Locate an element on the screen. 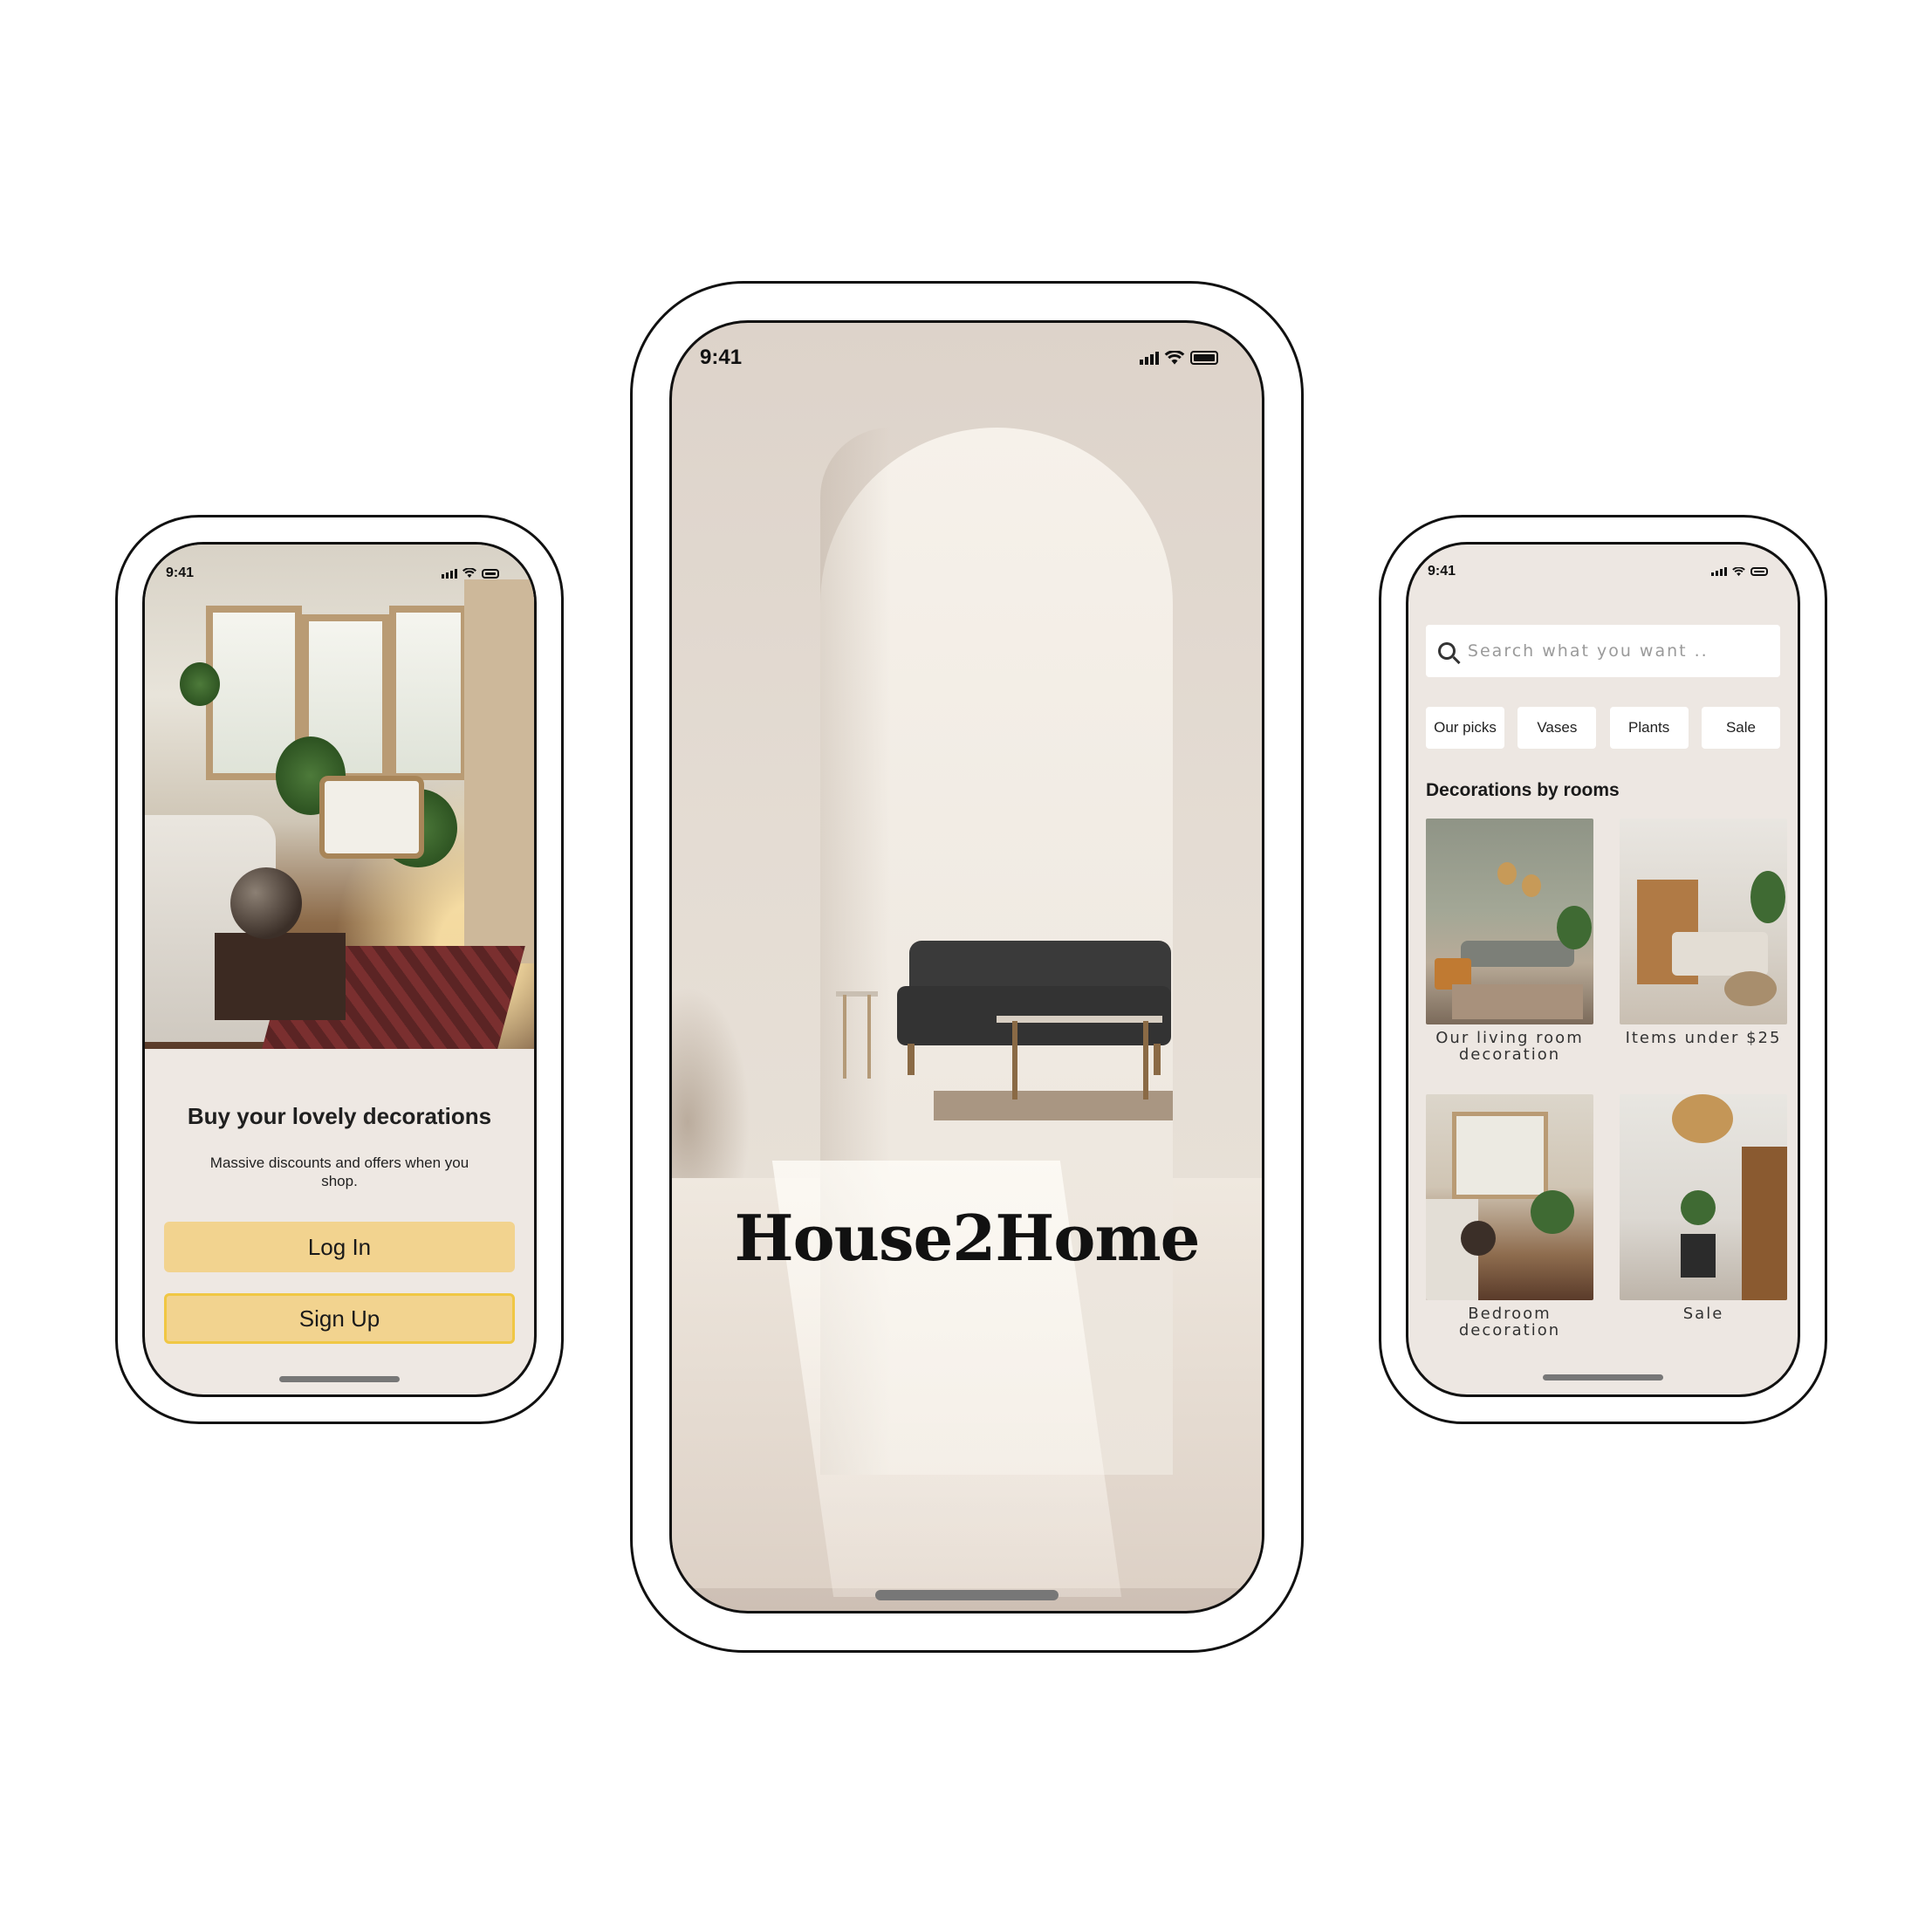  search-input is located at coordinates (1624, 651).